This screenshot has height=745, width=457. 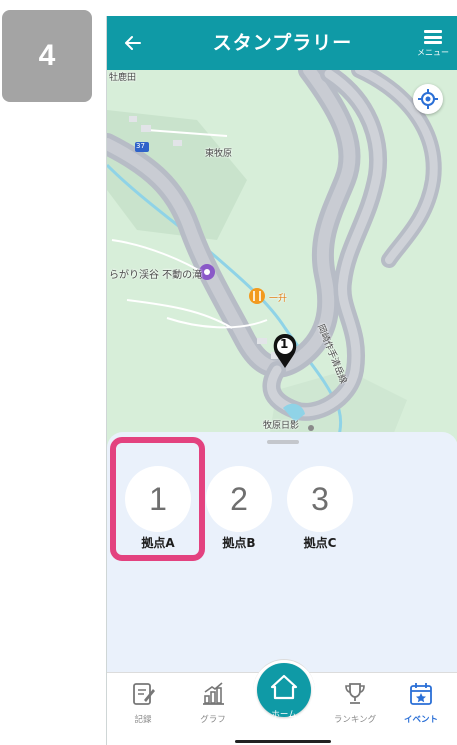 I want to click on map-label-waterfall: らがり渓谷 不動の滝, so click(x=156, y=275).